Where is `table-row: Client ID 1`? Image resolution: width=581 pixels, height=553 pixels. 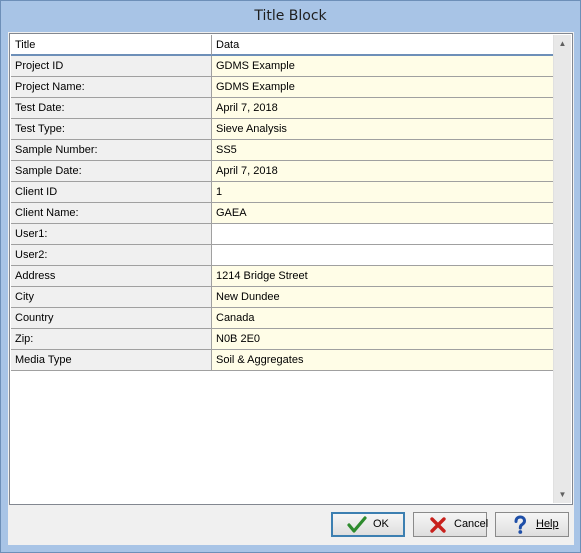 table-row: Client ID 1 is located at coordinates (282, 192).